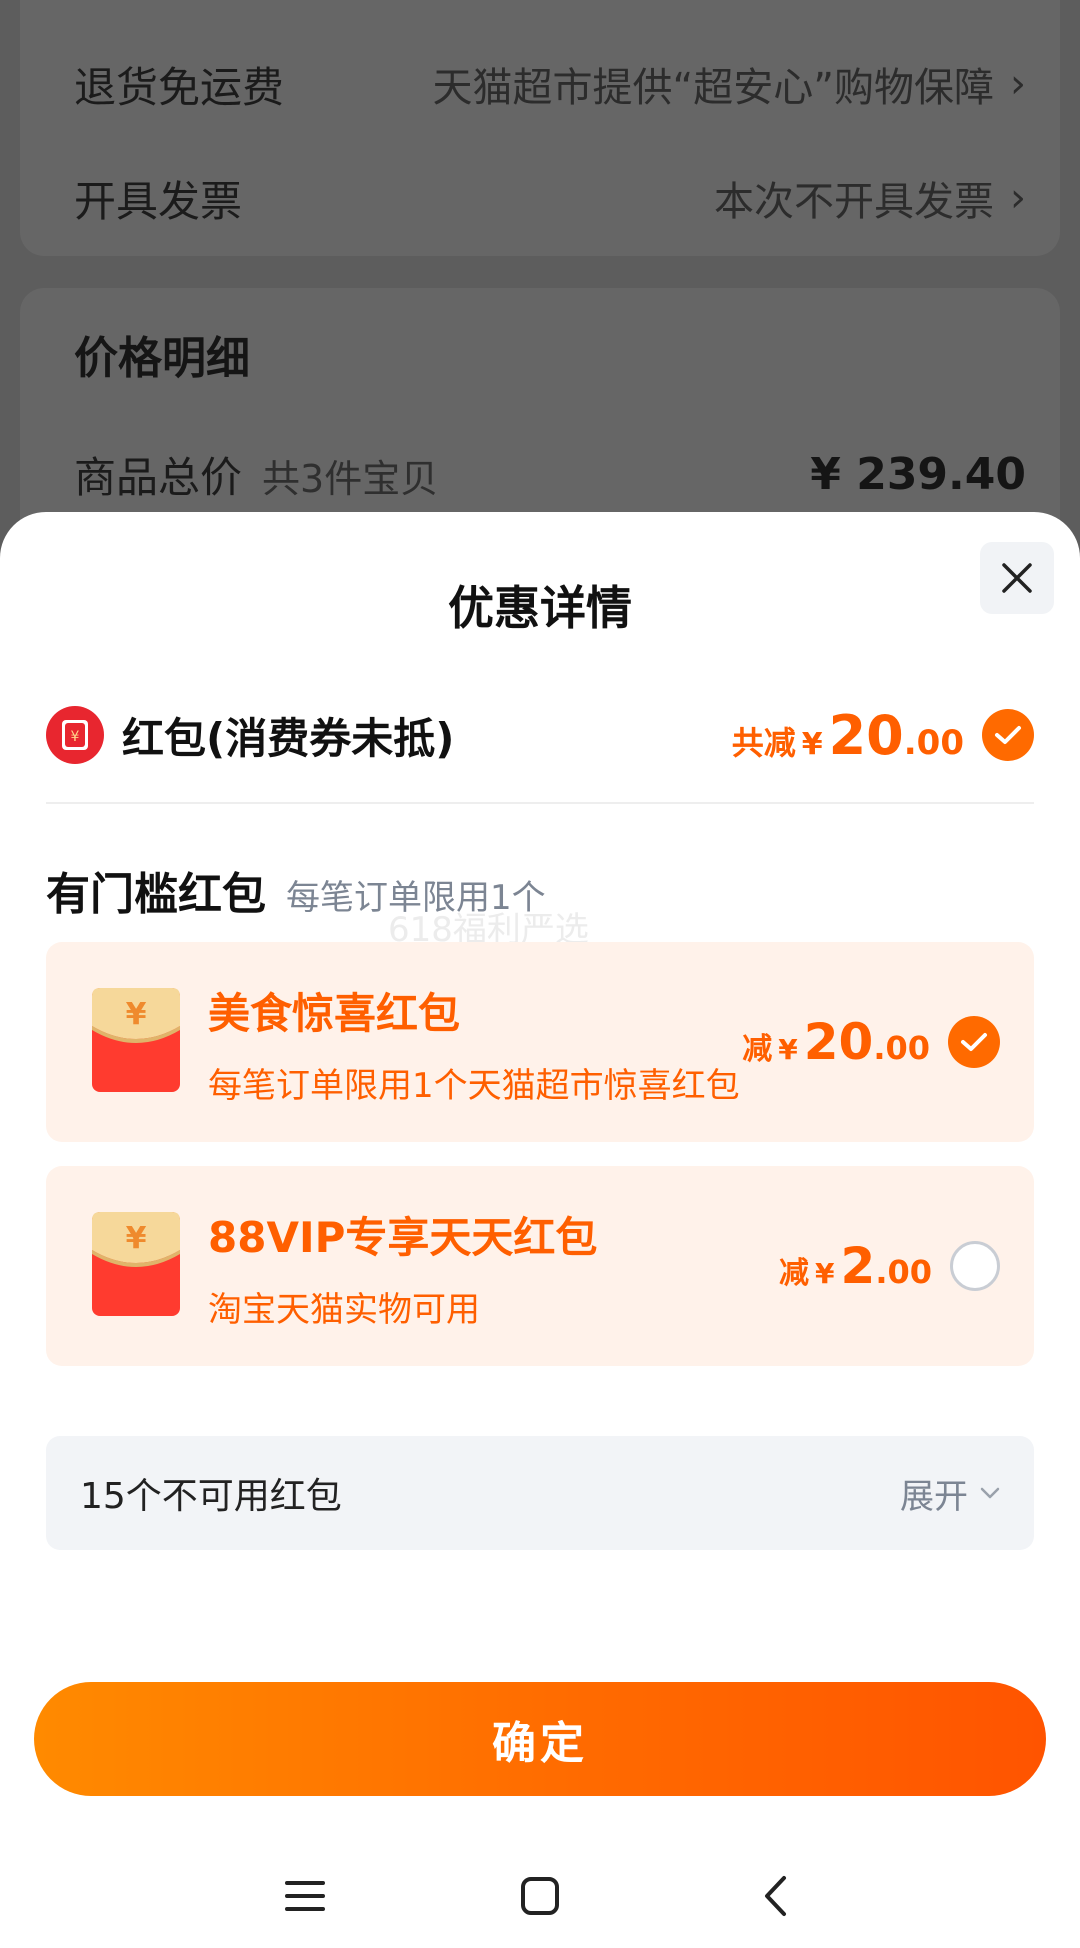 This screenshot has width=1080, height=1948. I want to click on coupon-title: 88VIP专享天天红包, so click(403, 1237).